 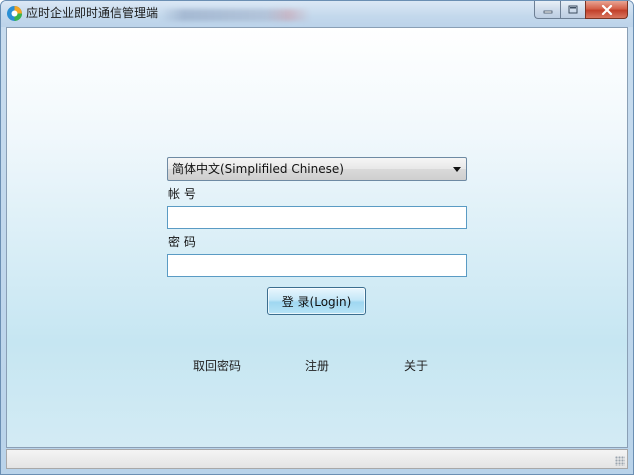 What do you see at coordinates (182, 194) in the screenshot?
I see `account-label: 帐 号` at bounding box center [182, 194].